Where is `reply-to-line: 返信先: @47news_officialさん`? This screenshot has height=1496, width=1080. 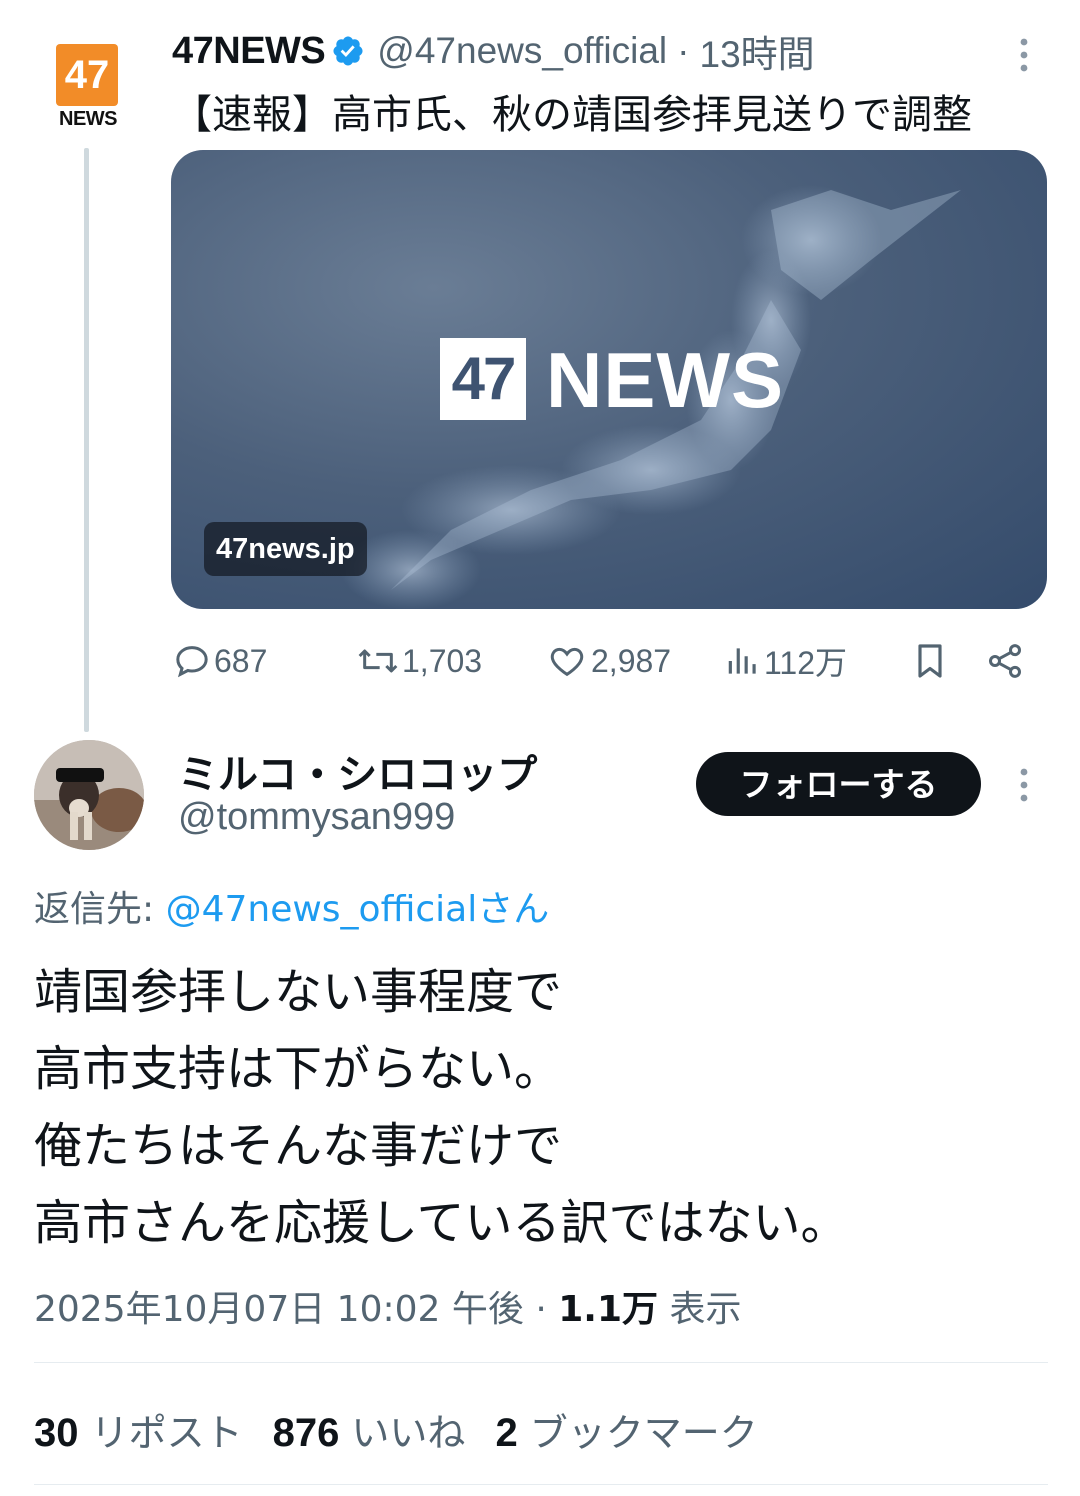 reply-to-line: 返信先: @47news_officialさん is located at coordinates (291, 906).